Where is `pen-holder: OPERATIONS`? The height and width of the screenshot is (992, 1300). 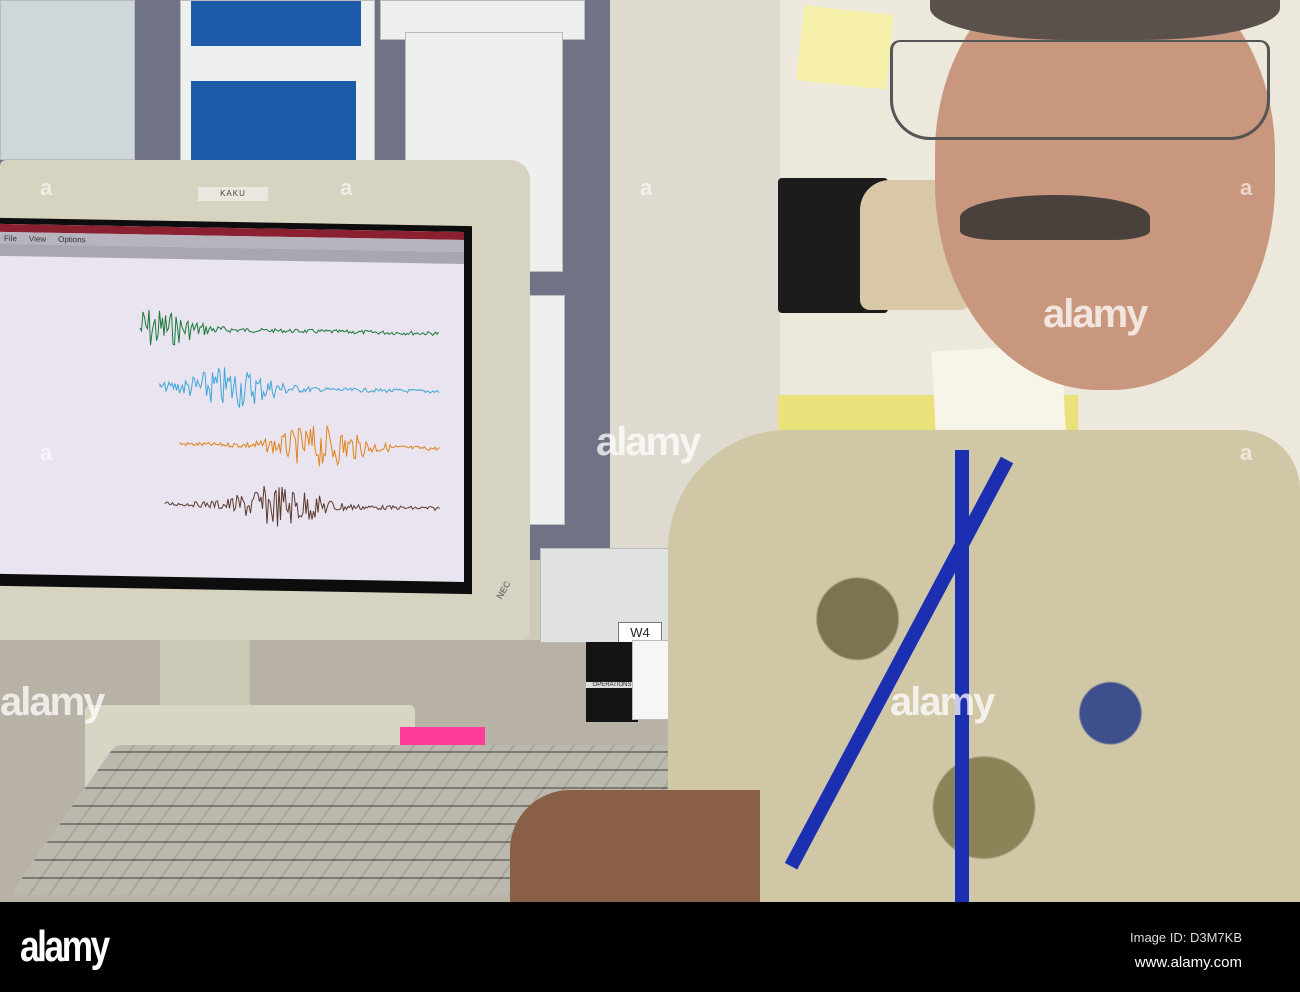 pen-holder: OPERATIONS is located at coordinates (612, 682).